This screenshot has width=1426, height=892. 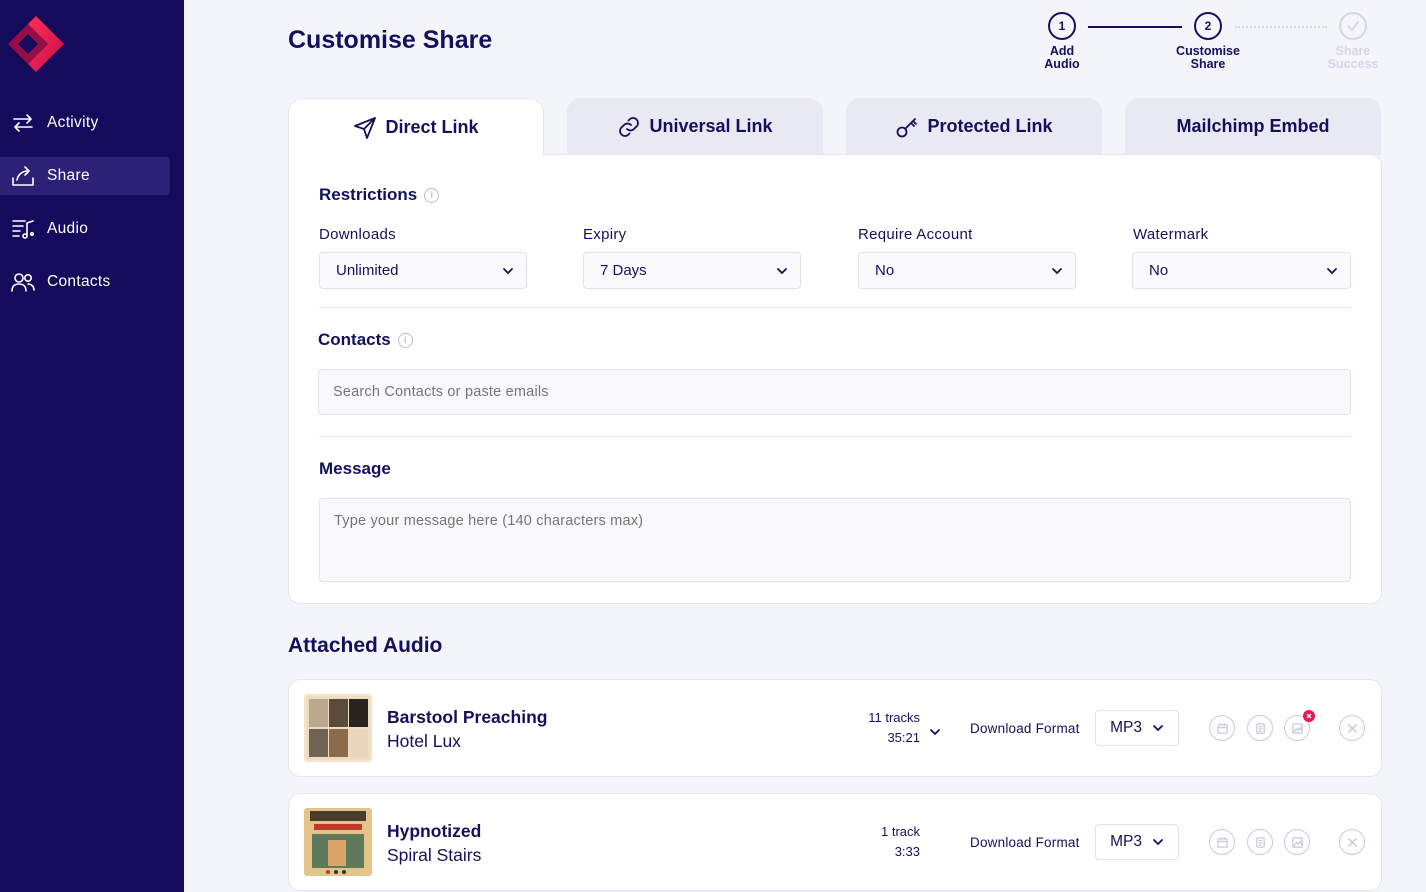 What do you see at coordinates (365, 128) in the screenshot?
I see `paper-plane-icon` at bounding box center [365, 128].